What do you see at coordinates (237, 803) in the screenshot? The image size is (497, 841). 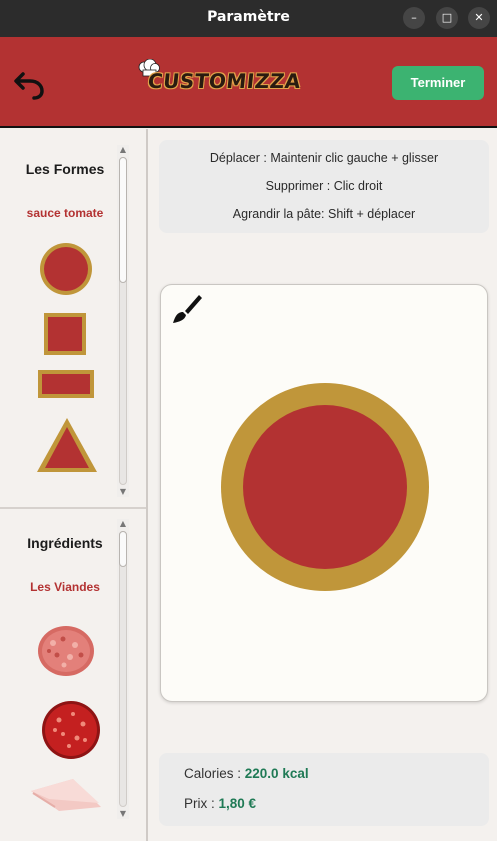 I see `price-value: 1,80 €` at bounding box center [237, 803].